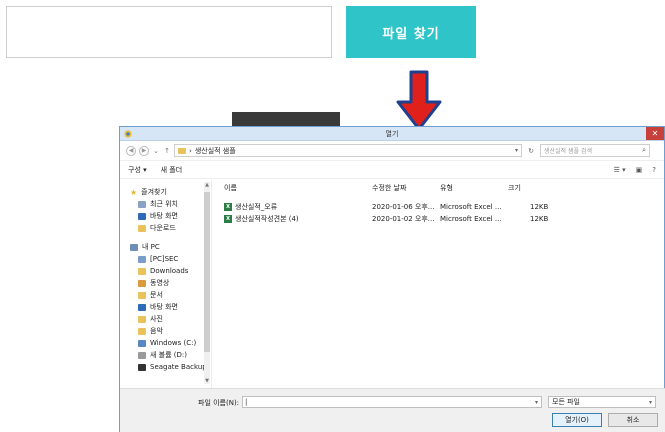 The image size is (665, 432). What do you see at coordinates (134, 192) in the screenshot?
I see `star-icon: ★` at bounding box center [134, 192].